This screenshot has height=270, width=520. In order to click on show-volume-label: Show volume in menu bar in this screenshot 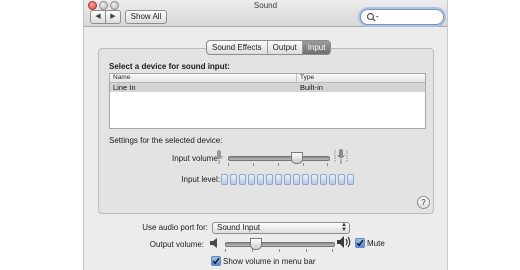, I will do `click(269, 261)`.